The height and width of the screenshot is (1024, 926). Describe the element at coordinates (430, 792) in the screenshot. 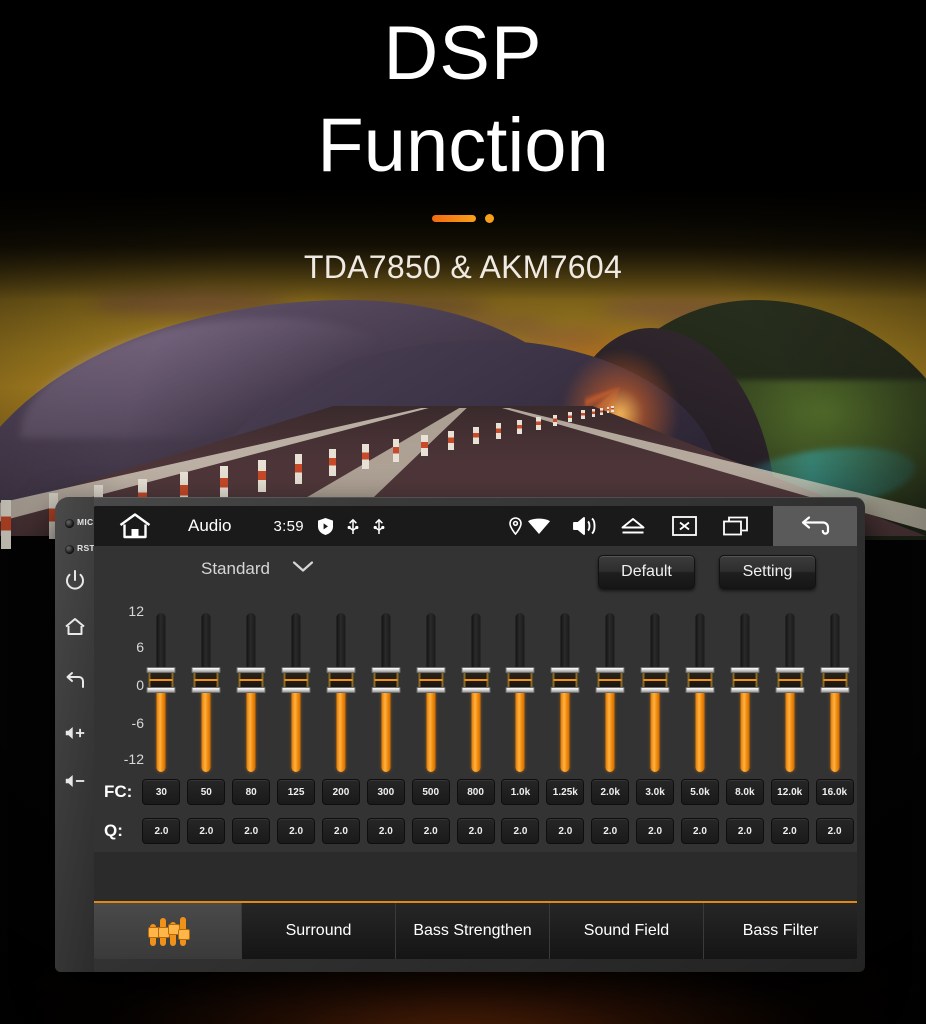

I see `fc-value: 500` at that location.